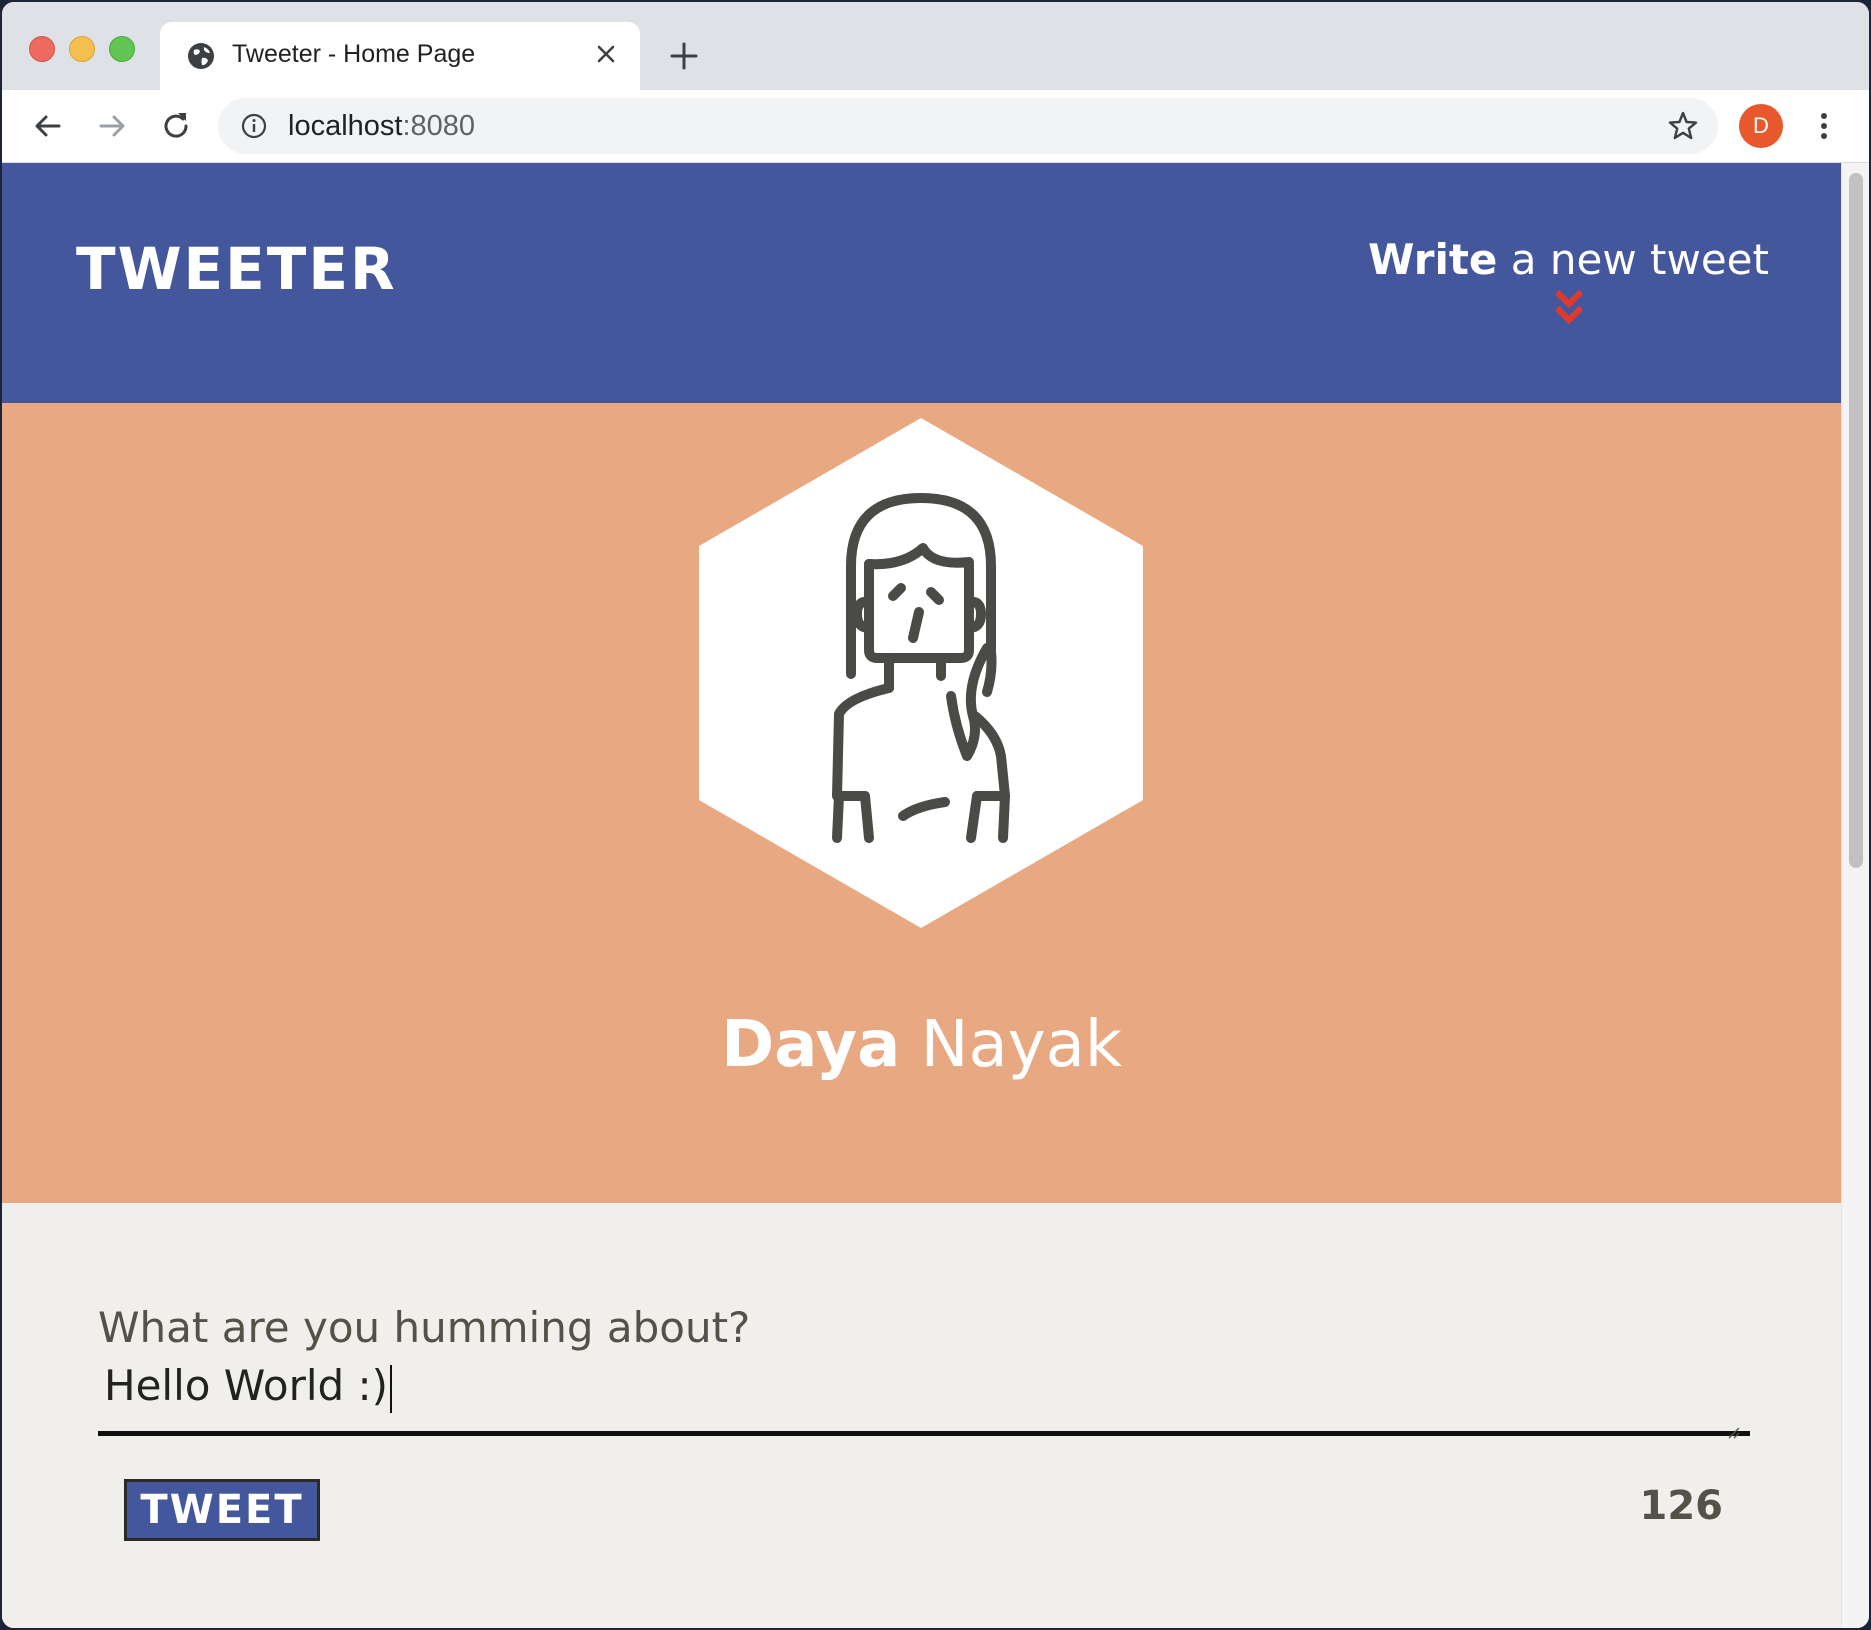 This screenshot has height=1630, width=1871. I want to click on tab-strip: Tweeter - Home Page, so click(935, 46).